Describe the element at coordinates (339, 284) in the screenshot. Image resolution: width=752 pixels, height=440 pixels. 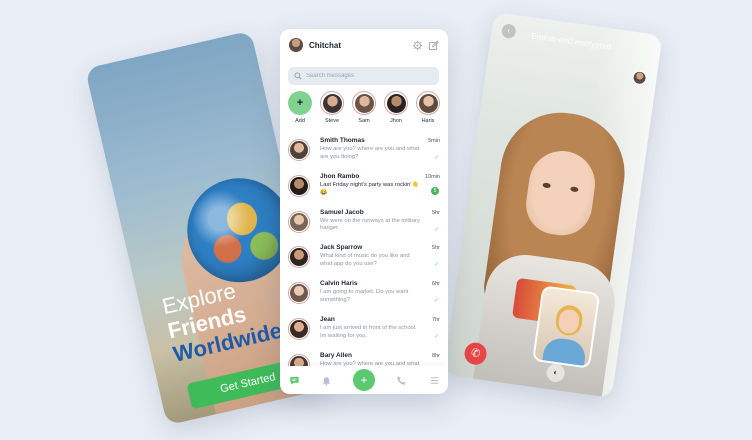
I see `contact-name: Calvin Haris` at that location.